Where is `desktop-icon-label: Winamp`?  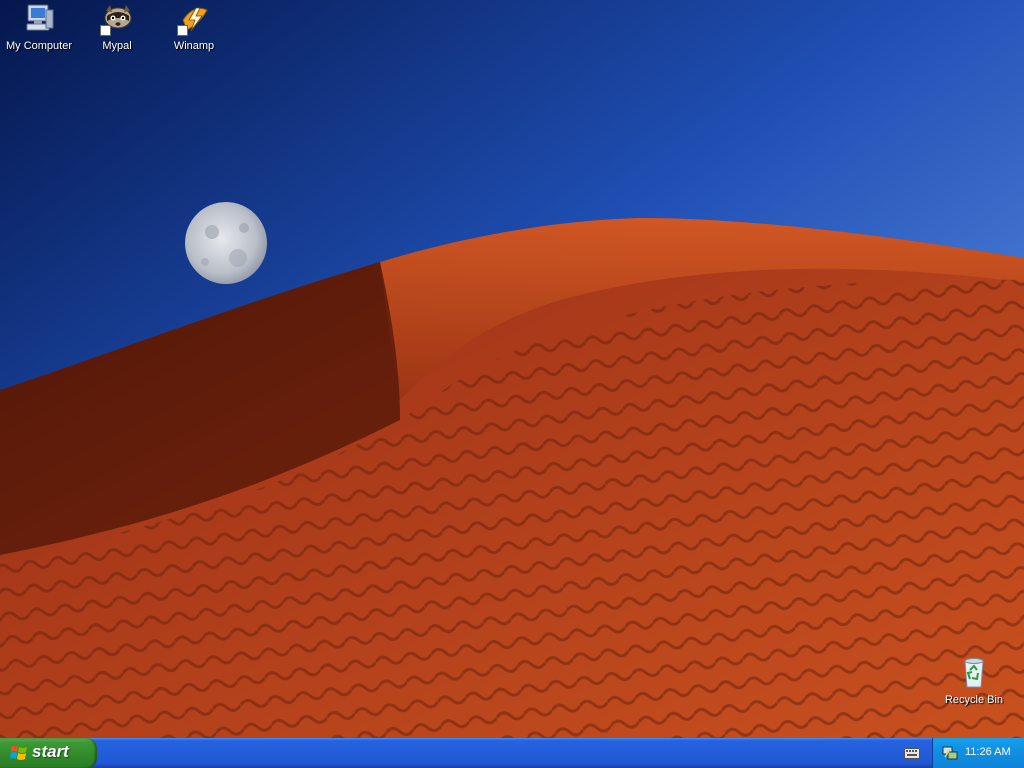
desktop-icon-label: Winamp is located at coordinates (194, 46).